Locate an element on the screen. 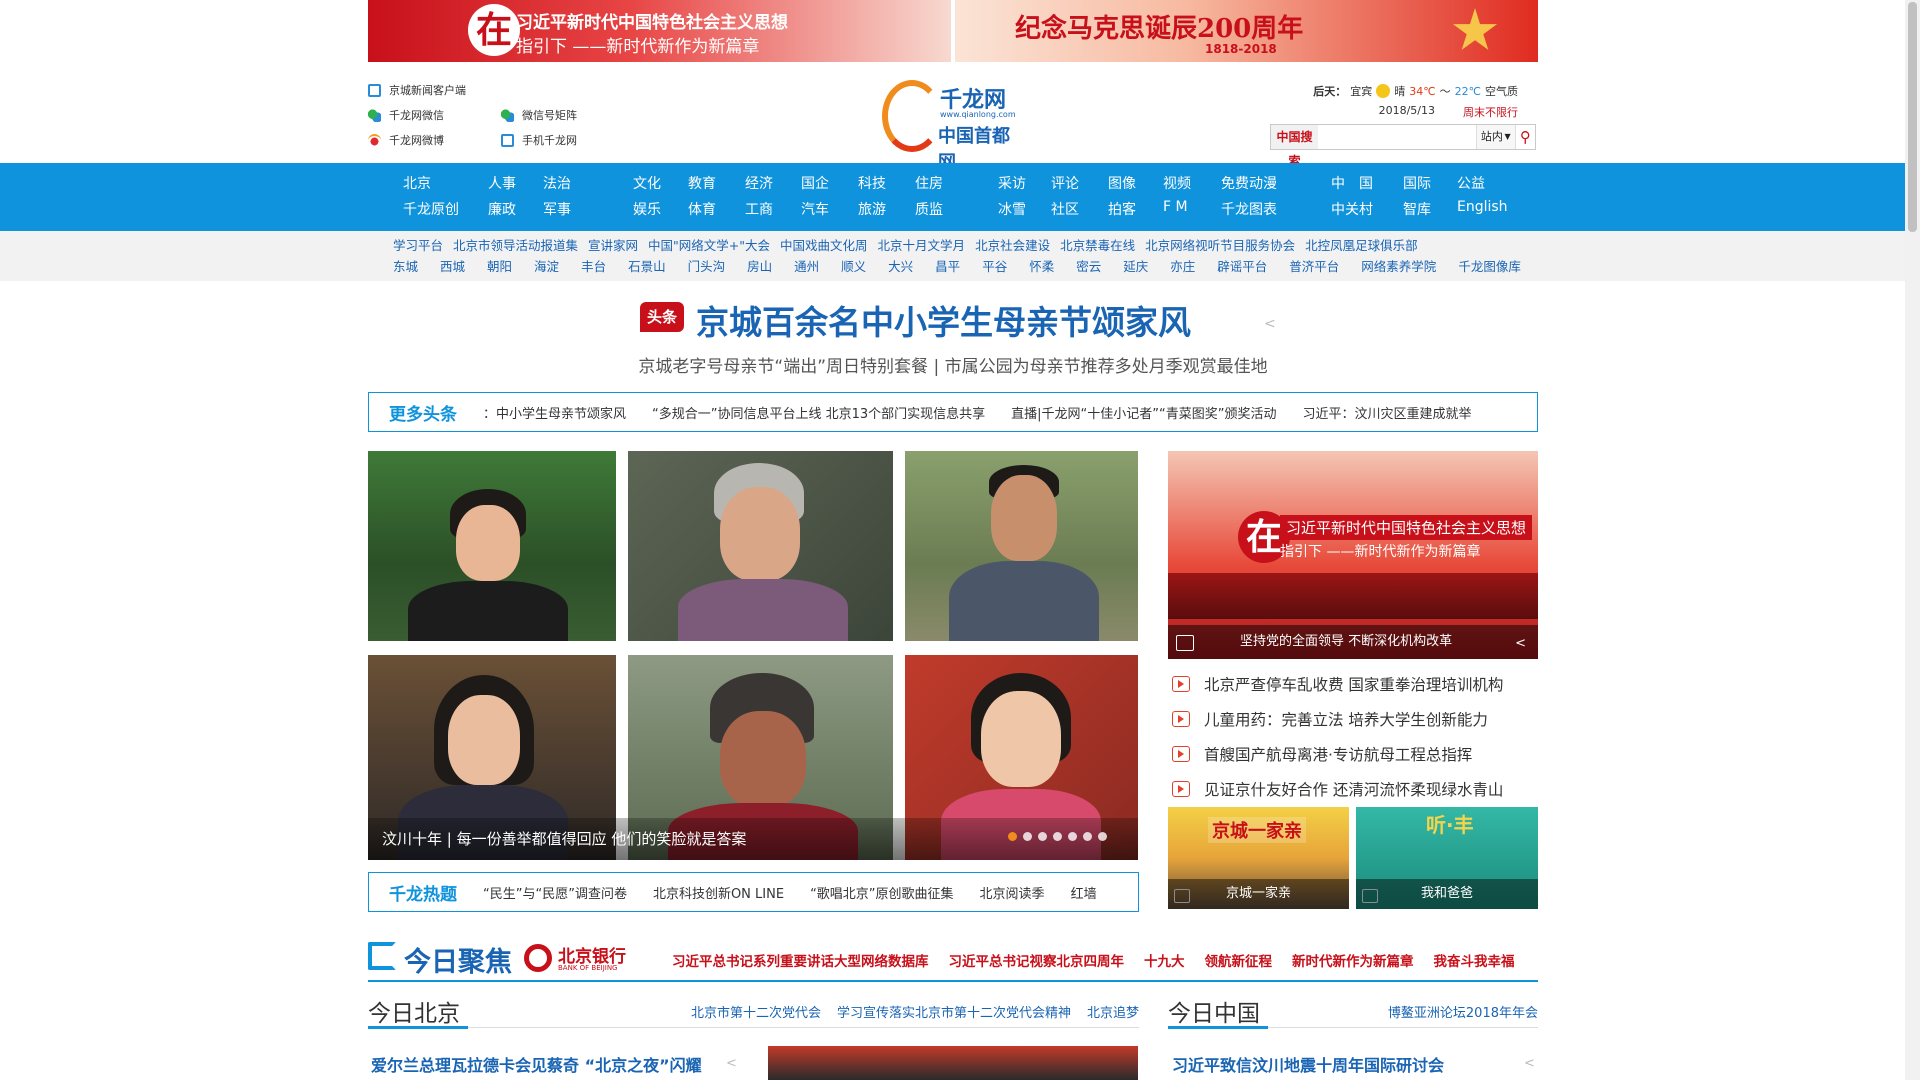 Image resolution: width=1920 pixels, height=1080 pixels. wechat-link: 千龙网微信 is located at coordinates (406, 115).